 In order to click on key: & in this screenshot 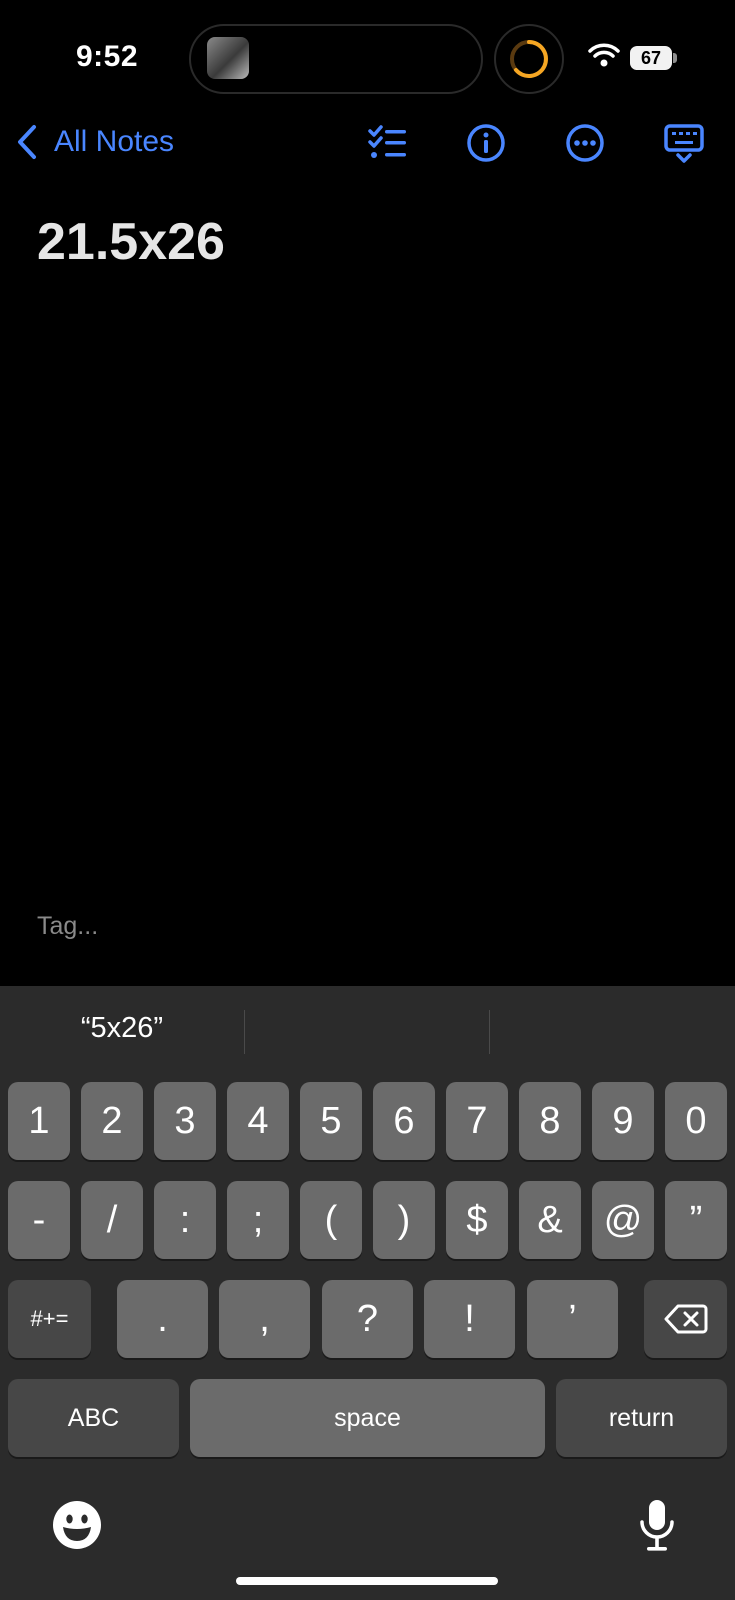, I will do `click(550, 1220)`.